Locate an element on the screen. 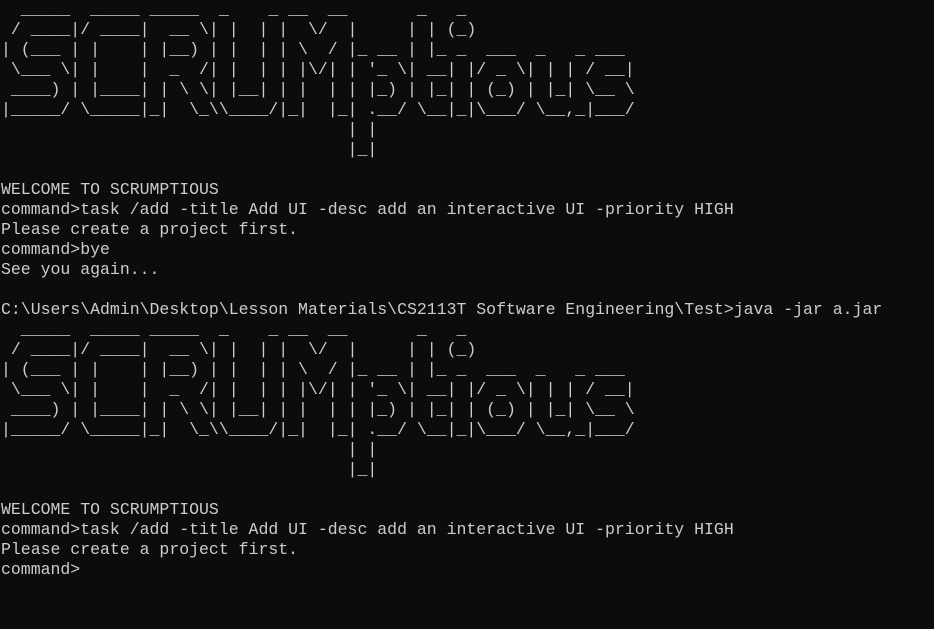 This screenshot has height=629, width=934. terminal-line: command>bye is located at coordinates (55, 249).